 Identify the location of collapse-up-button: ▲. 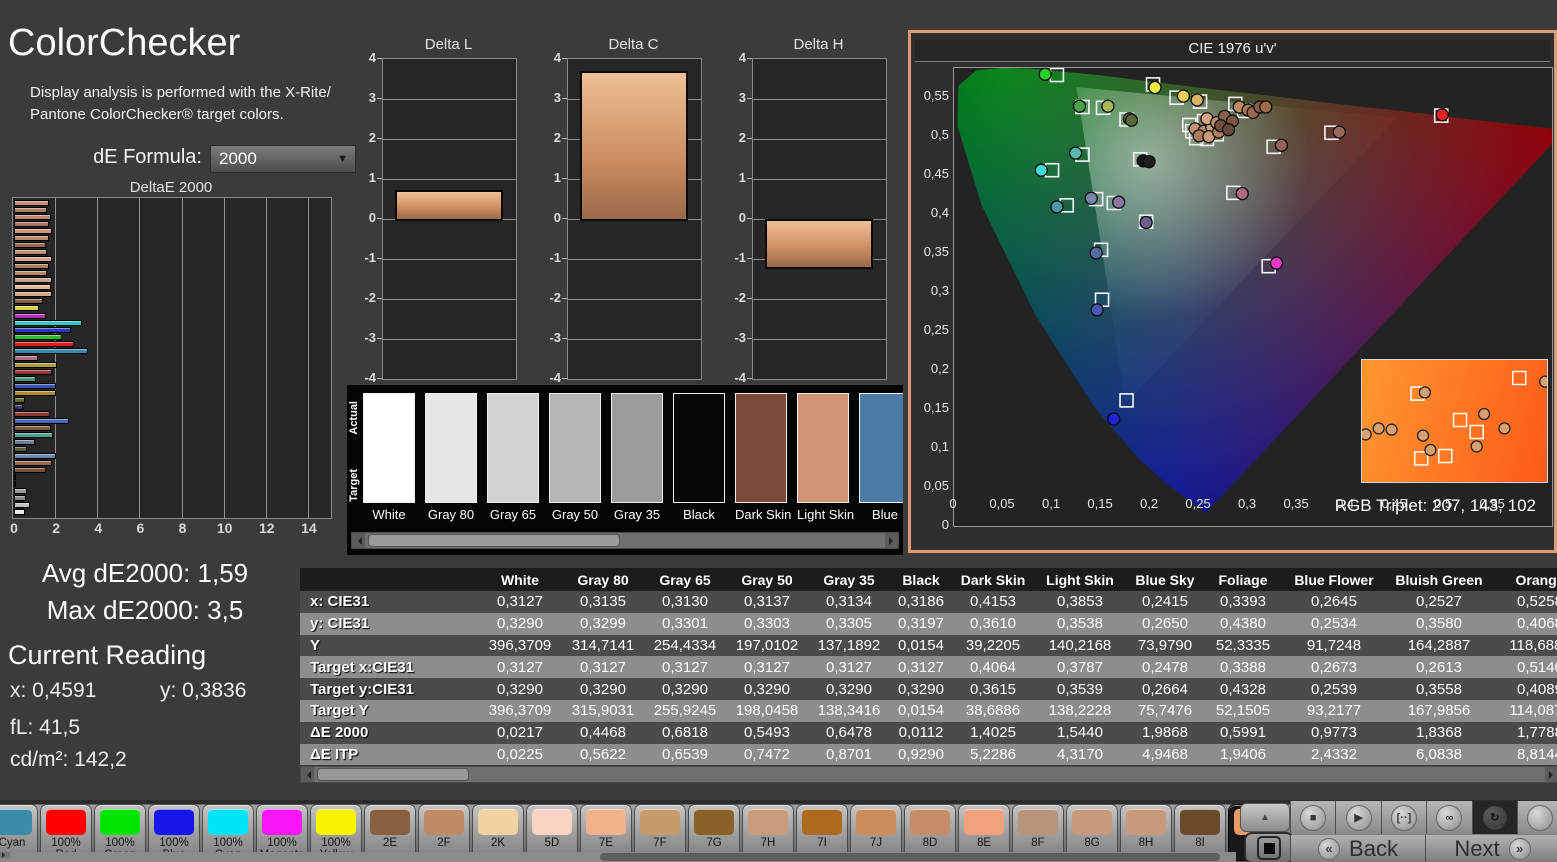
(1265, 817).